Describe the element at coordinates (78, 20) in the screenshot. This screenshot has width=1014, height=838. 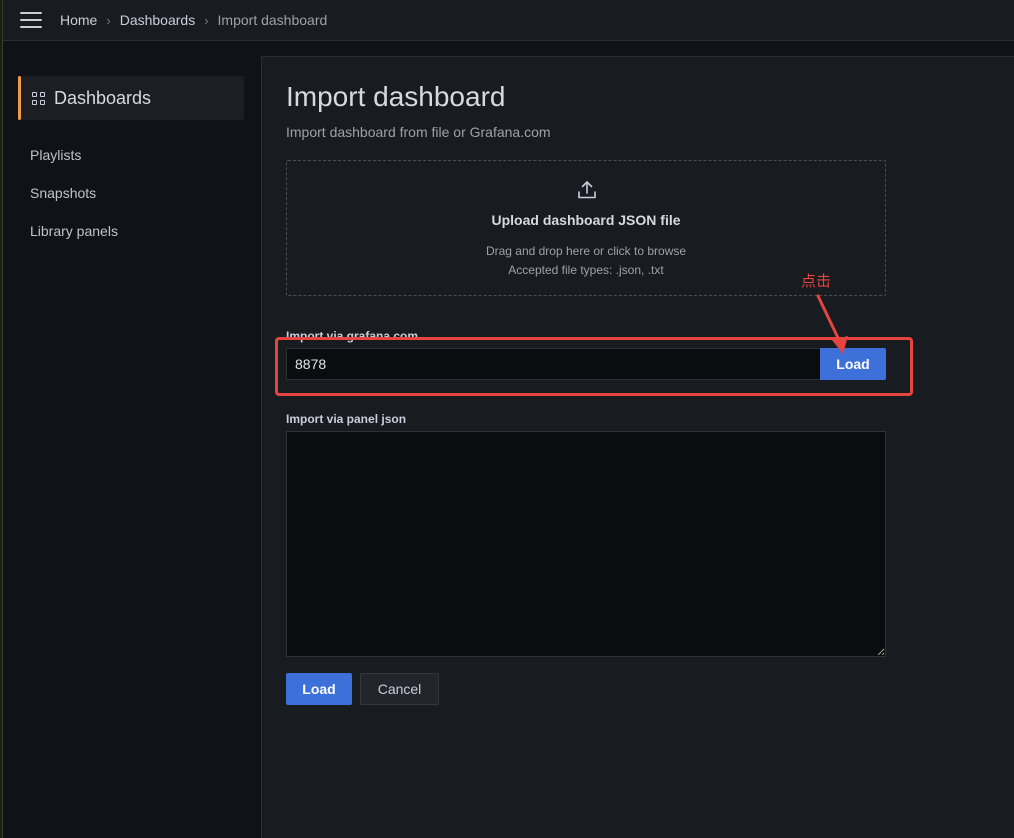
I see `breadcrumb-home: Home` at that location.